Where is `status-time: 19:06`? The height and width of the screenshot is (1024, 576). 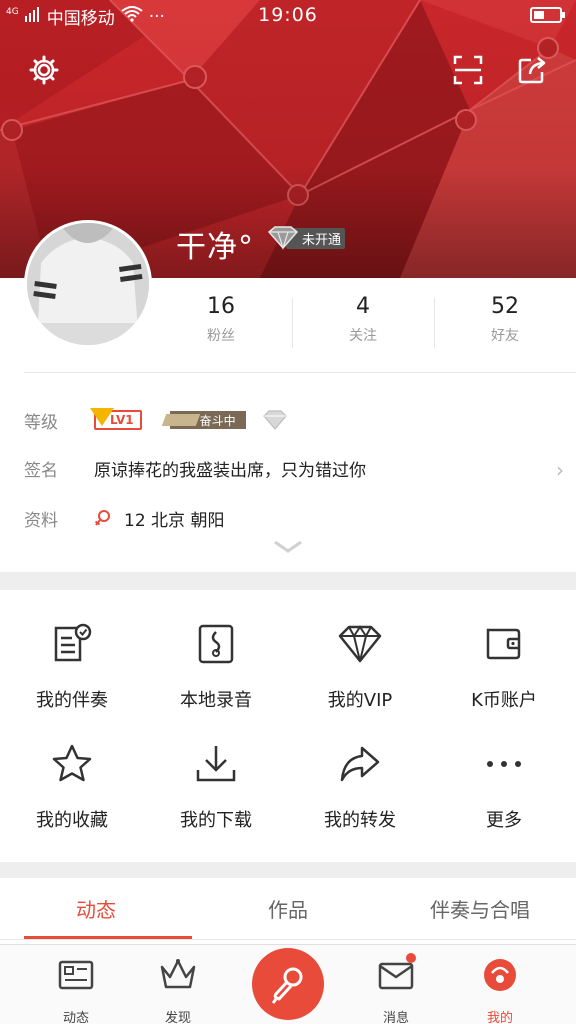 status-time: 19:06 is located at coordinates (288, 15).